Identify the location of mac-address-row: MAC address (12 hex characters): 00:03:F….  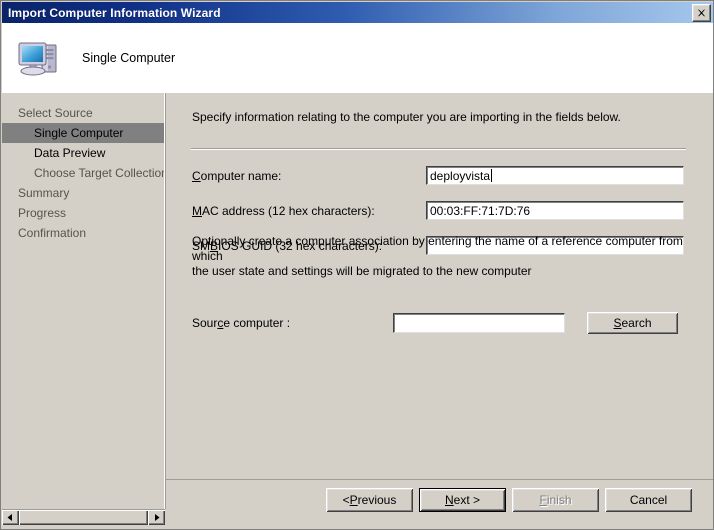
(439, 210).